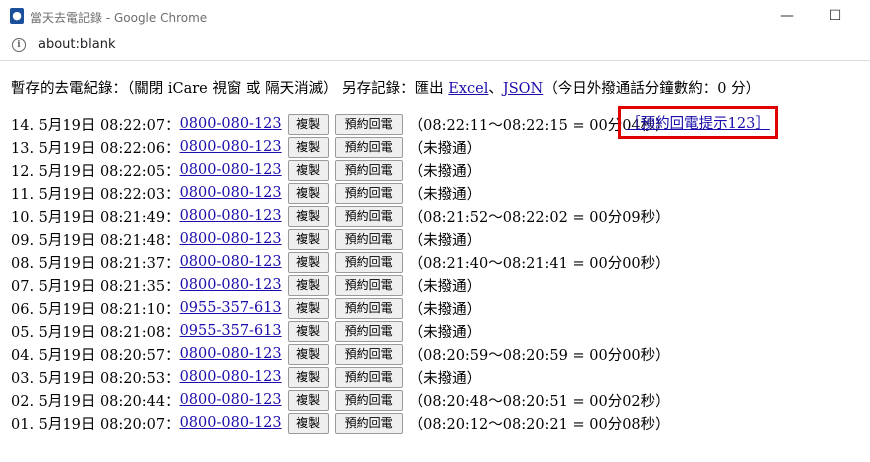  I want to click on record-time: 11. 5月19日 08:22:03：, so click(95, 194).